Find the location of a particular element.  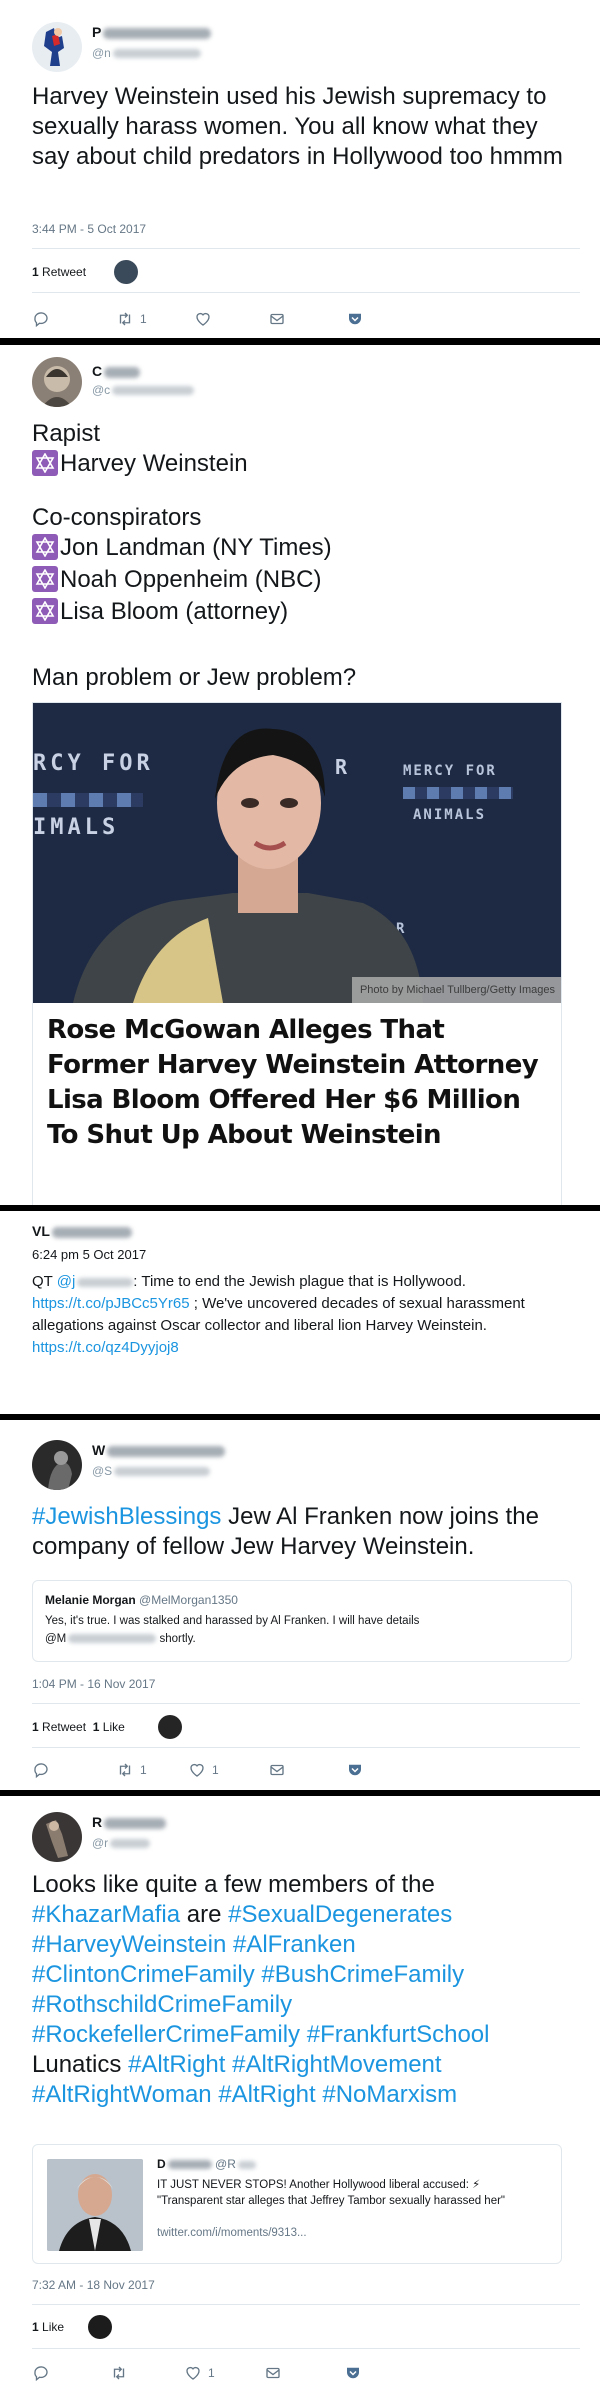

tweet-line: Harvey Weinstein is located at coordinates (302, 464).